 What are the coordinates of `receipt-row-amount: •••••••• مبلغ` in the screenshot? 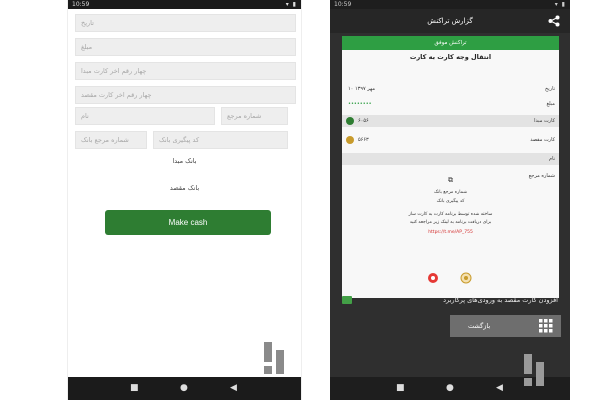 It's located at (450, 104).